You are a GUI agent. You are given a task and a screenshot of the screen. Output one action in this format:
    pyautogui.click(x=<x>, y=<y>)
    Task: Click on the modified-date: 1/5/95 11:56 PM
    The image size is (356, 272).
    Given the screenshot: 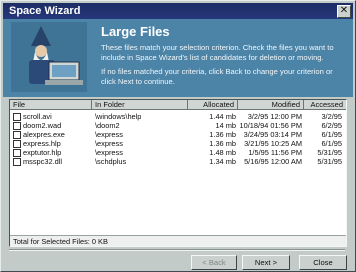 What is the action you would take?
    pyautogui.click(x=275, y=152)
    